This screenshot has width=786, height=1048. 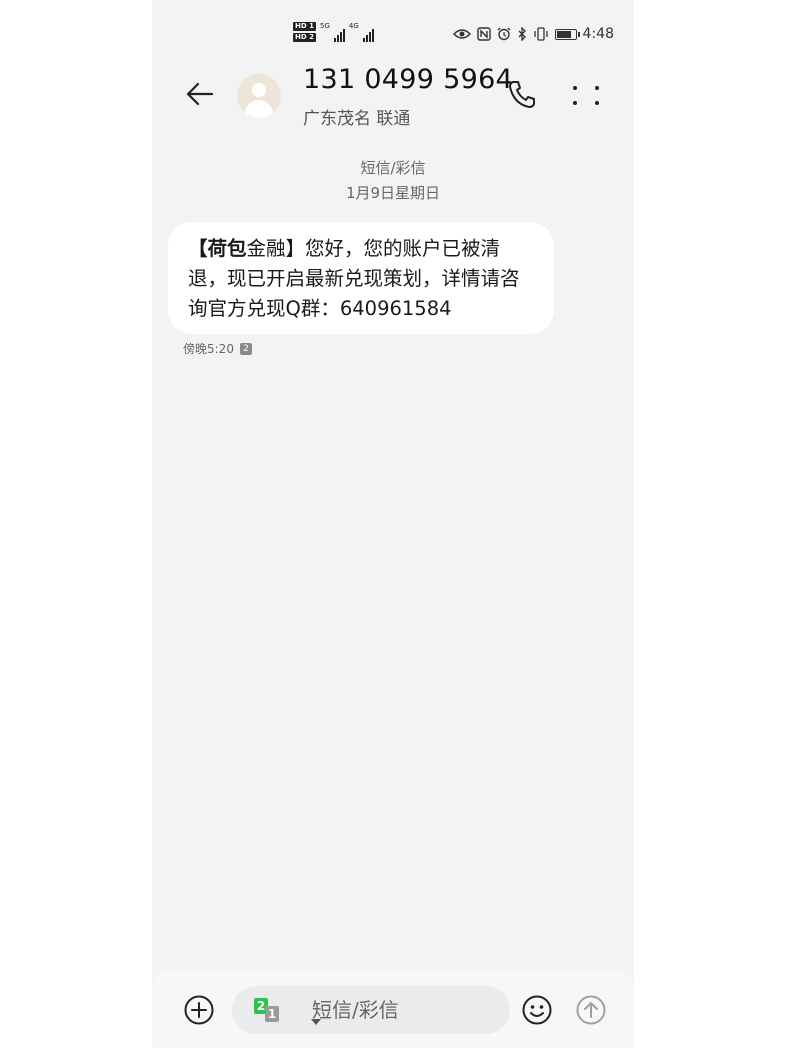 I want to click on back-button, so click(x=200, y=94).